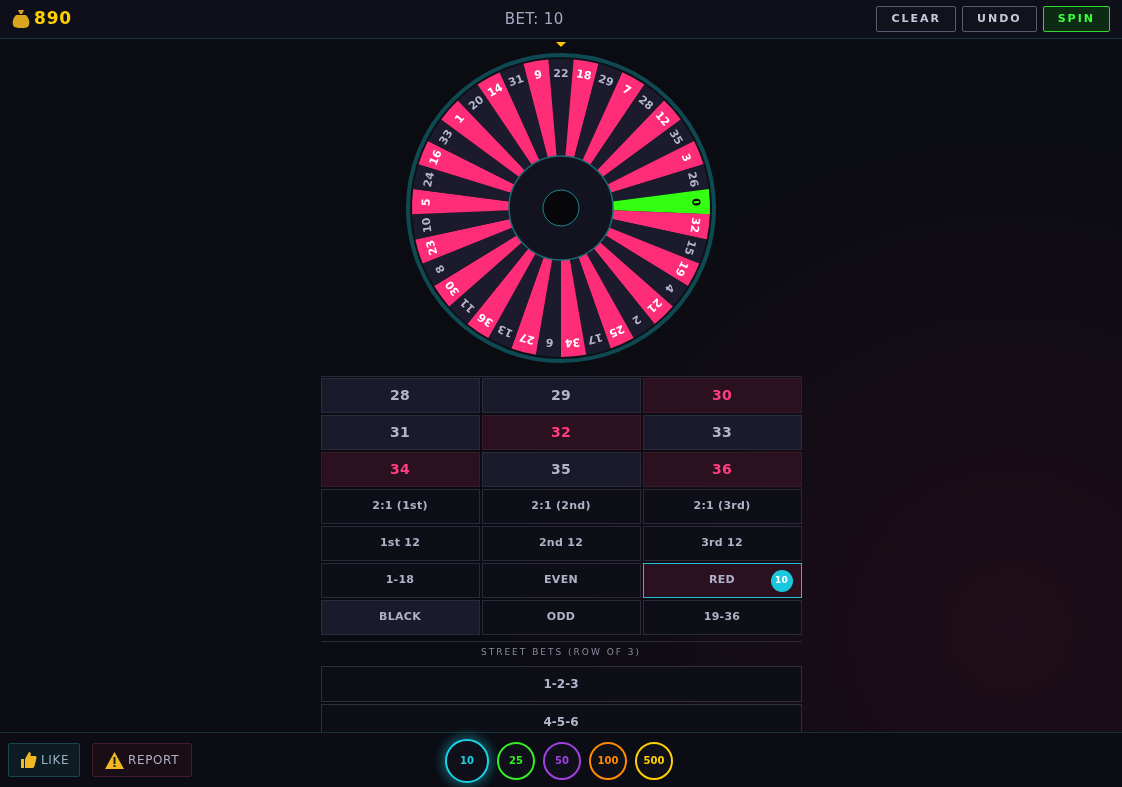  Describe the element at coordinates (572, 342) in the screenshot. I see `pocket-number: 34` at that location.